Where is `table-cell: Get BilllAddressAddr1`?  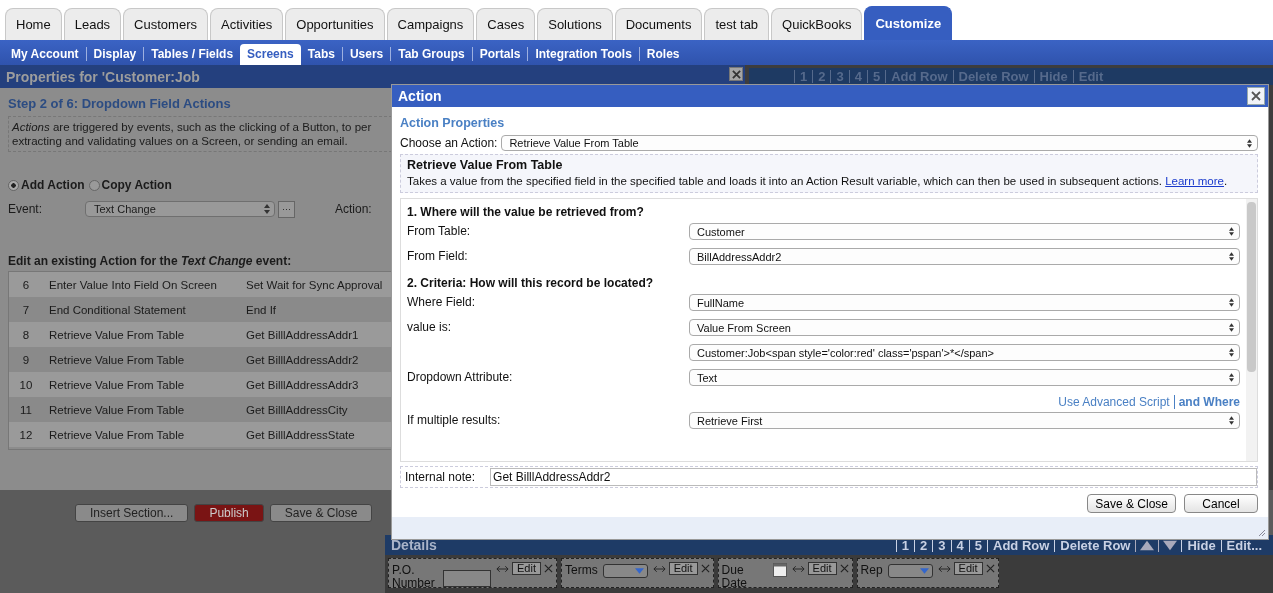
table-cell: Get BilllAddressAddr1 is located at coordinates (302, 334).